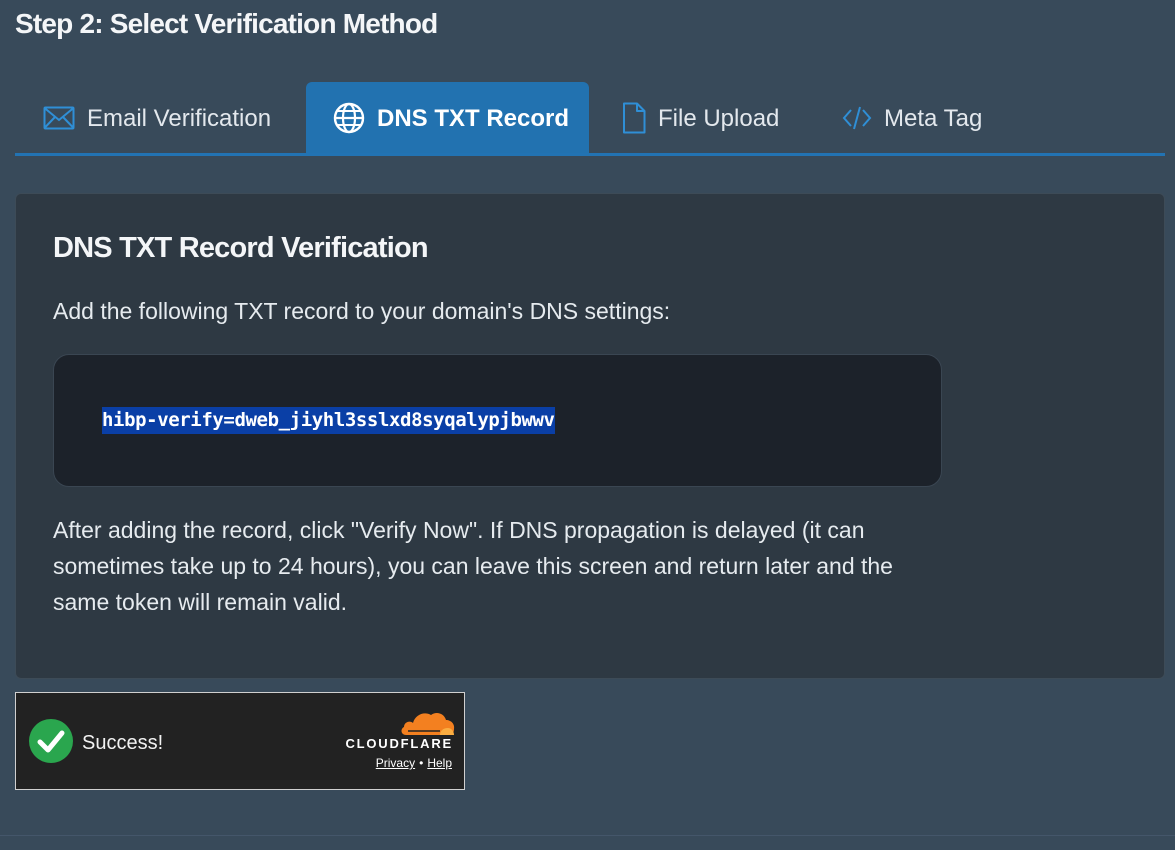  I want to click on tab-dns-txt-record: DNS TXT Record, so click(447, 118).